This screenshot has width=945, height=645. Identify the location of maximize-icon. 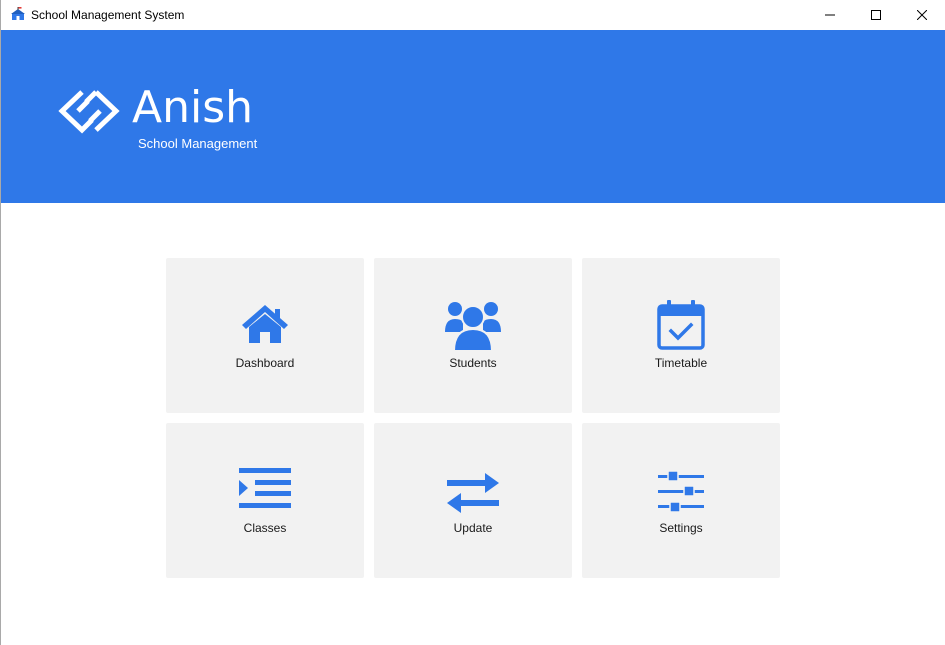
(876, 15).